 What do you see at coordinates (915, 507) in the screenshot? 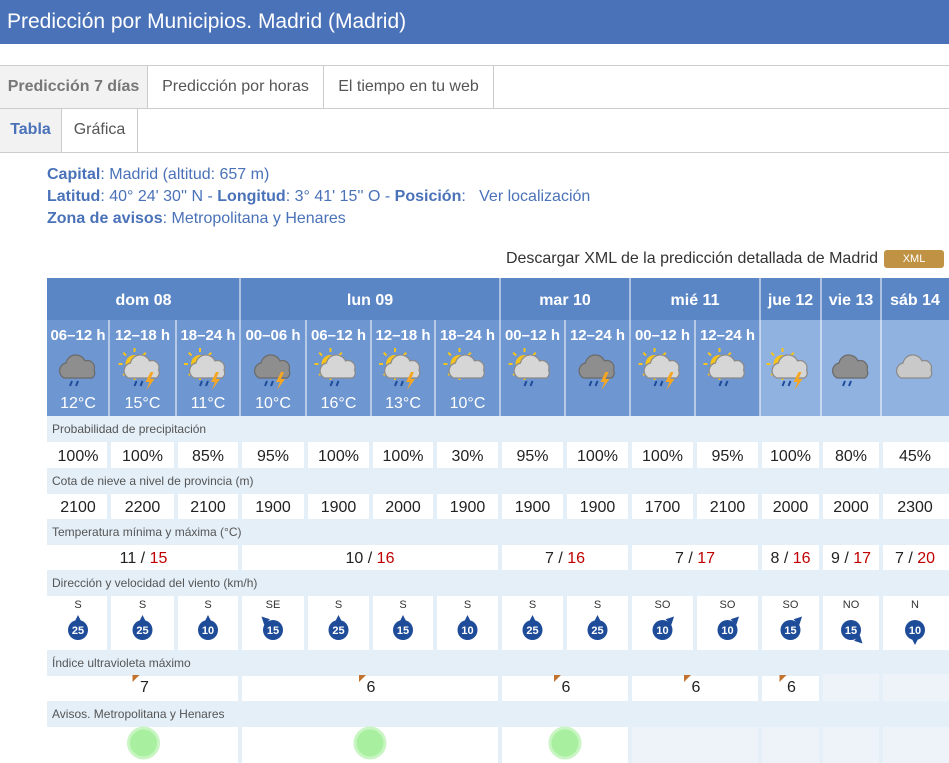
I see `snow-value: 2300` at bounding box center [915, 507].